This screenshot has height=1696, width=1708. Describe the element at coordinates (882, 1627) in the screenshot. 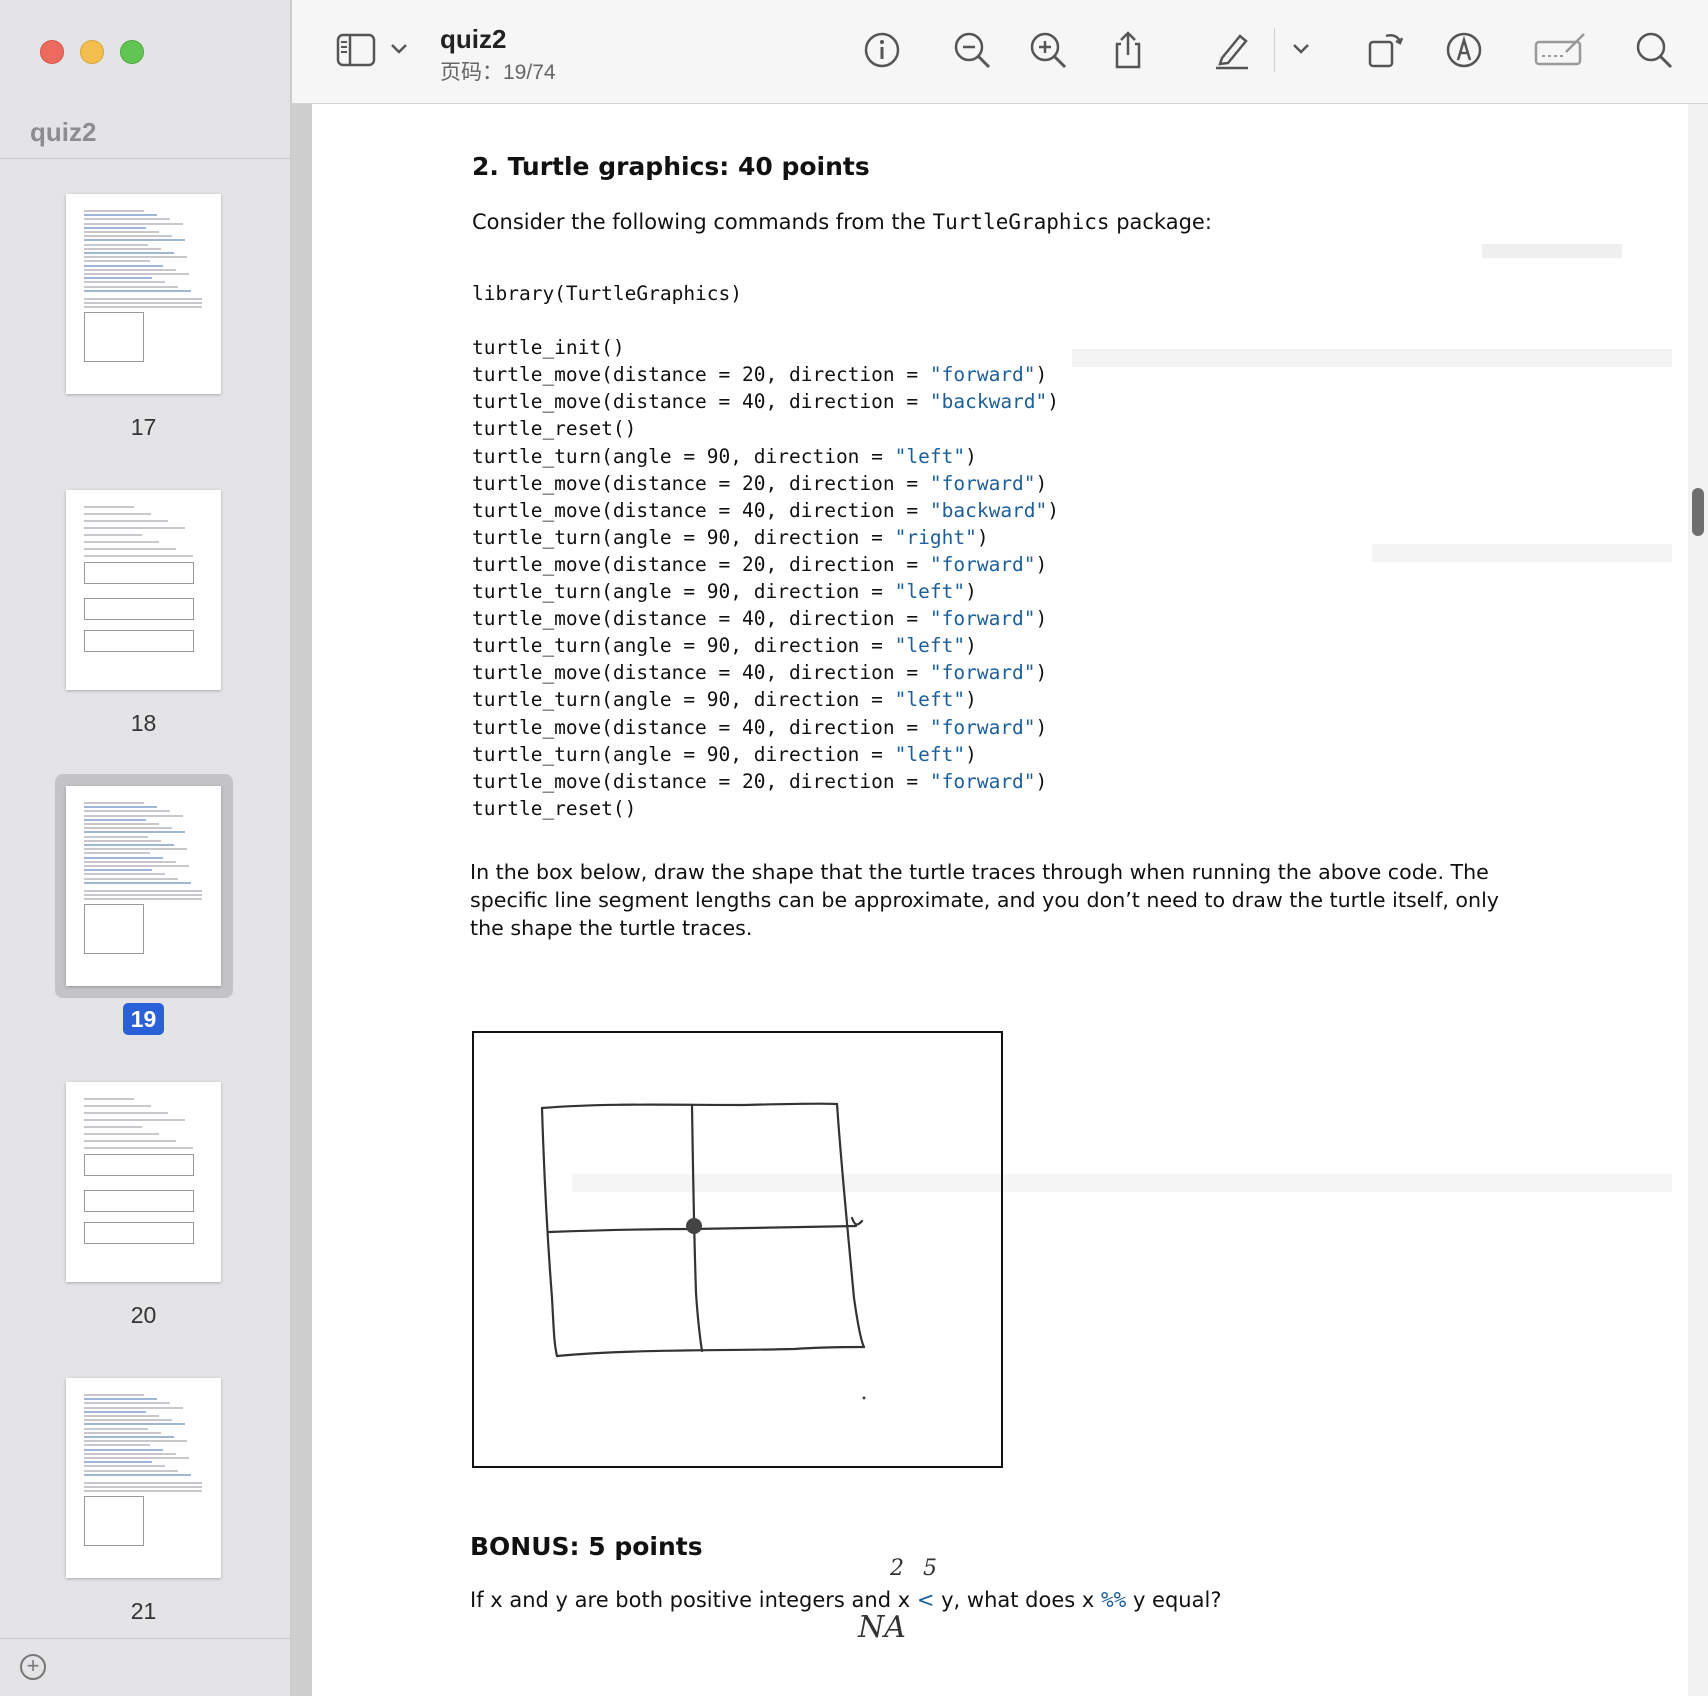

I see `handwritten-answer: NA` at that location.